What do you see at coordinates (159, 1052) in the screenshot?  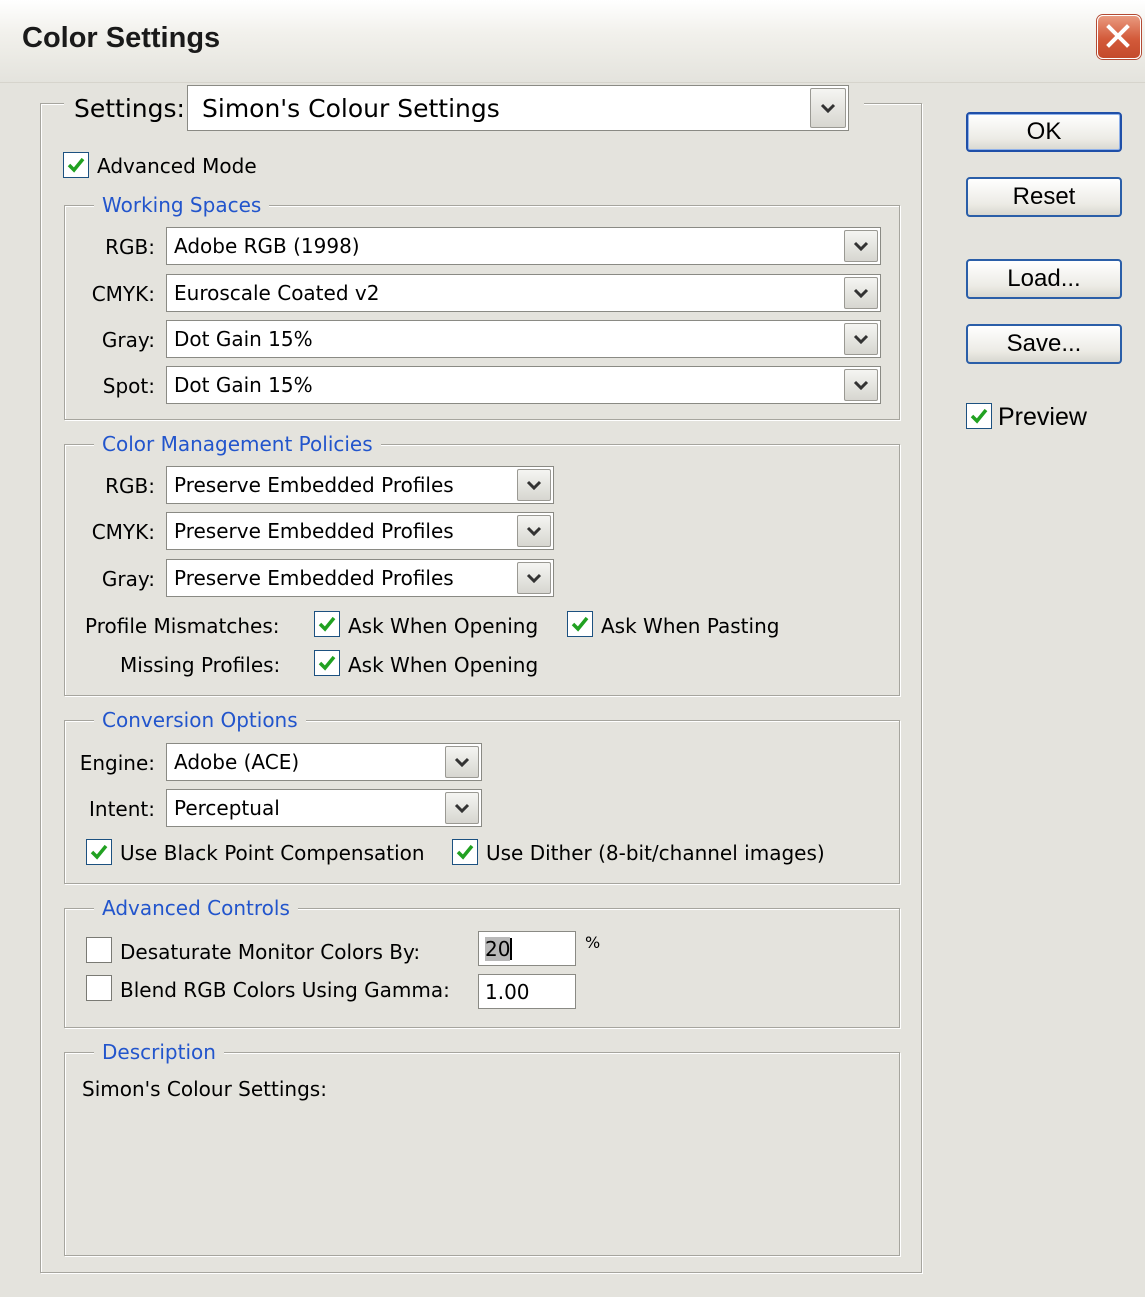 I see `description-legend: Description` at bounding box center [159, 1052].